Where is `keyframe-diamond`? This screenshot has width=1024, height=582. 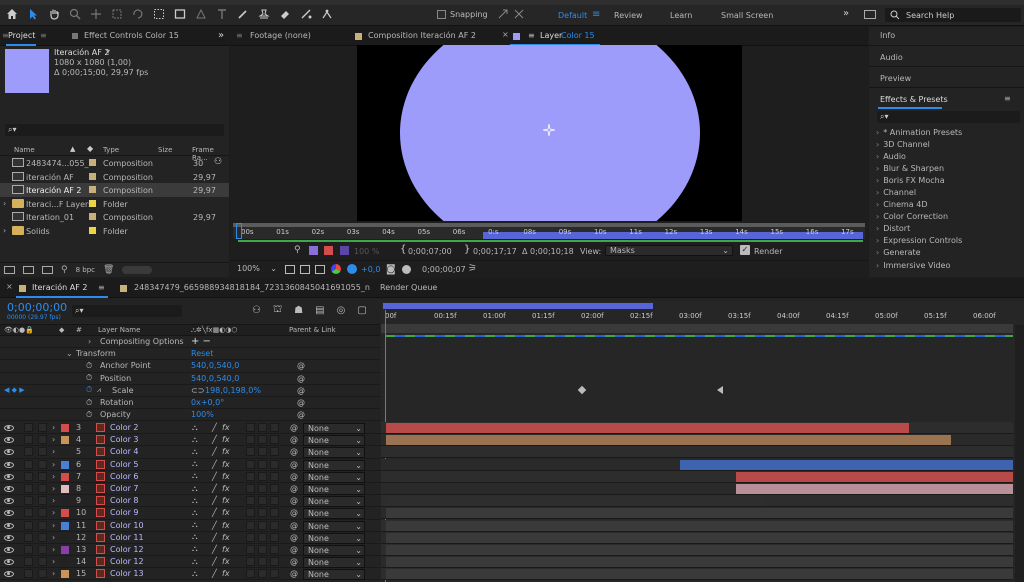 keyframe-diamond is located at coordinates (582, 390).